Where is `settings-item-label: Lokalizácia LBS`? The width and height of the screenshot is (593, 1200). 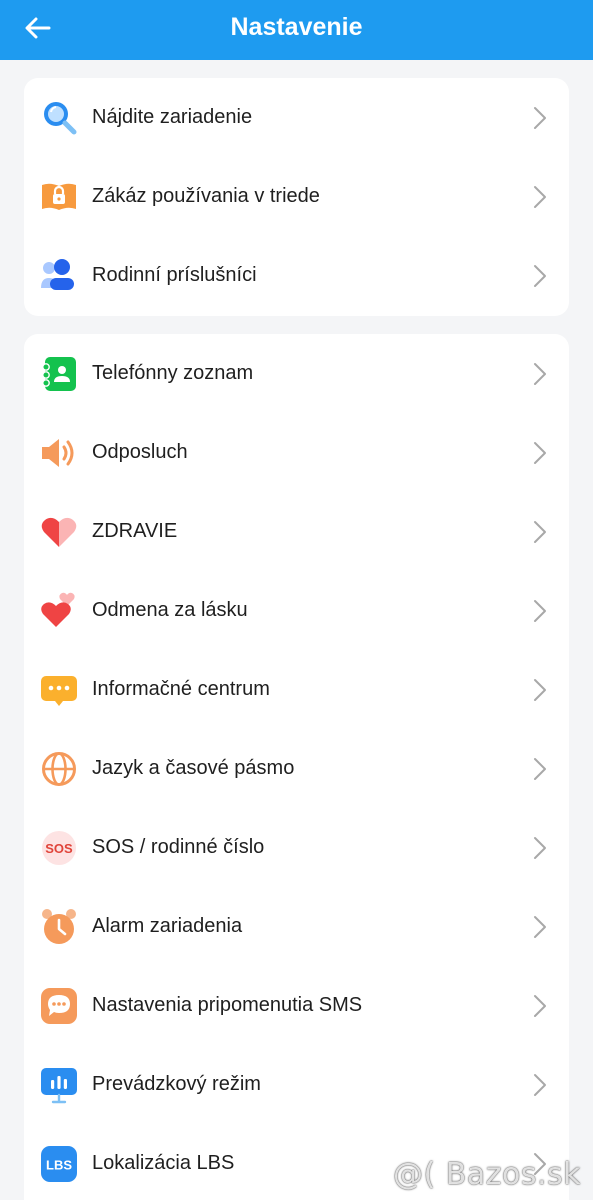 settings-item-label: Lokalizácia LBS is located at coordinates (163, 1163).